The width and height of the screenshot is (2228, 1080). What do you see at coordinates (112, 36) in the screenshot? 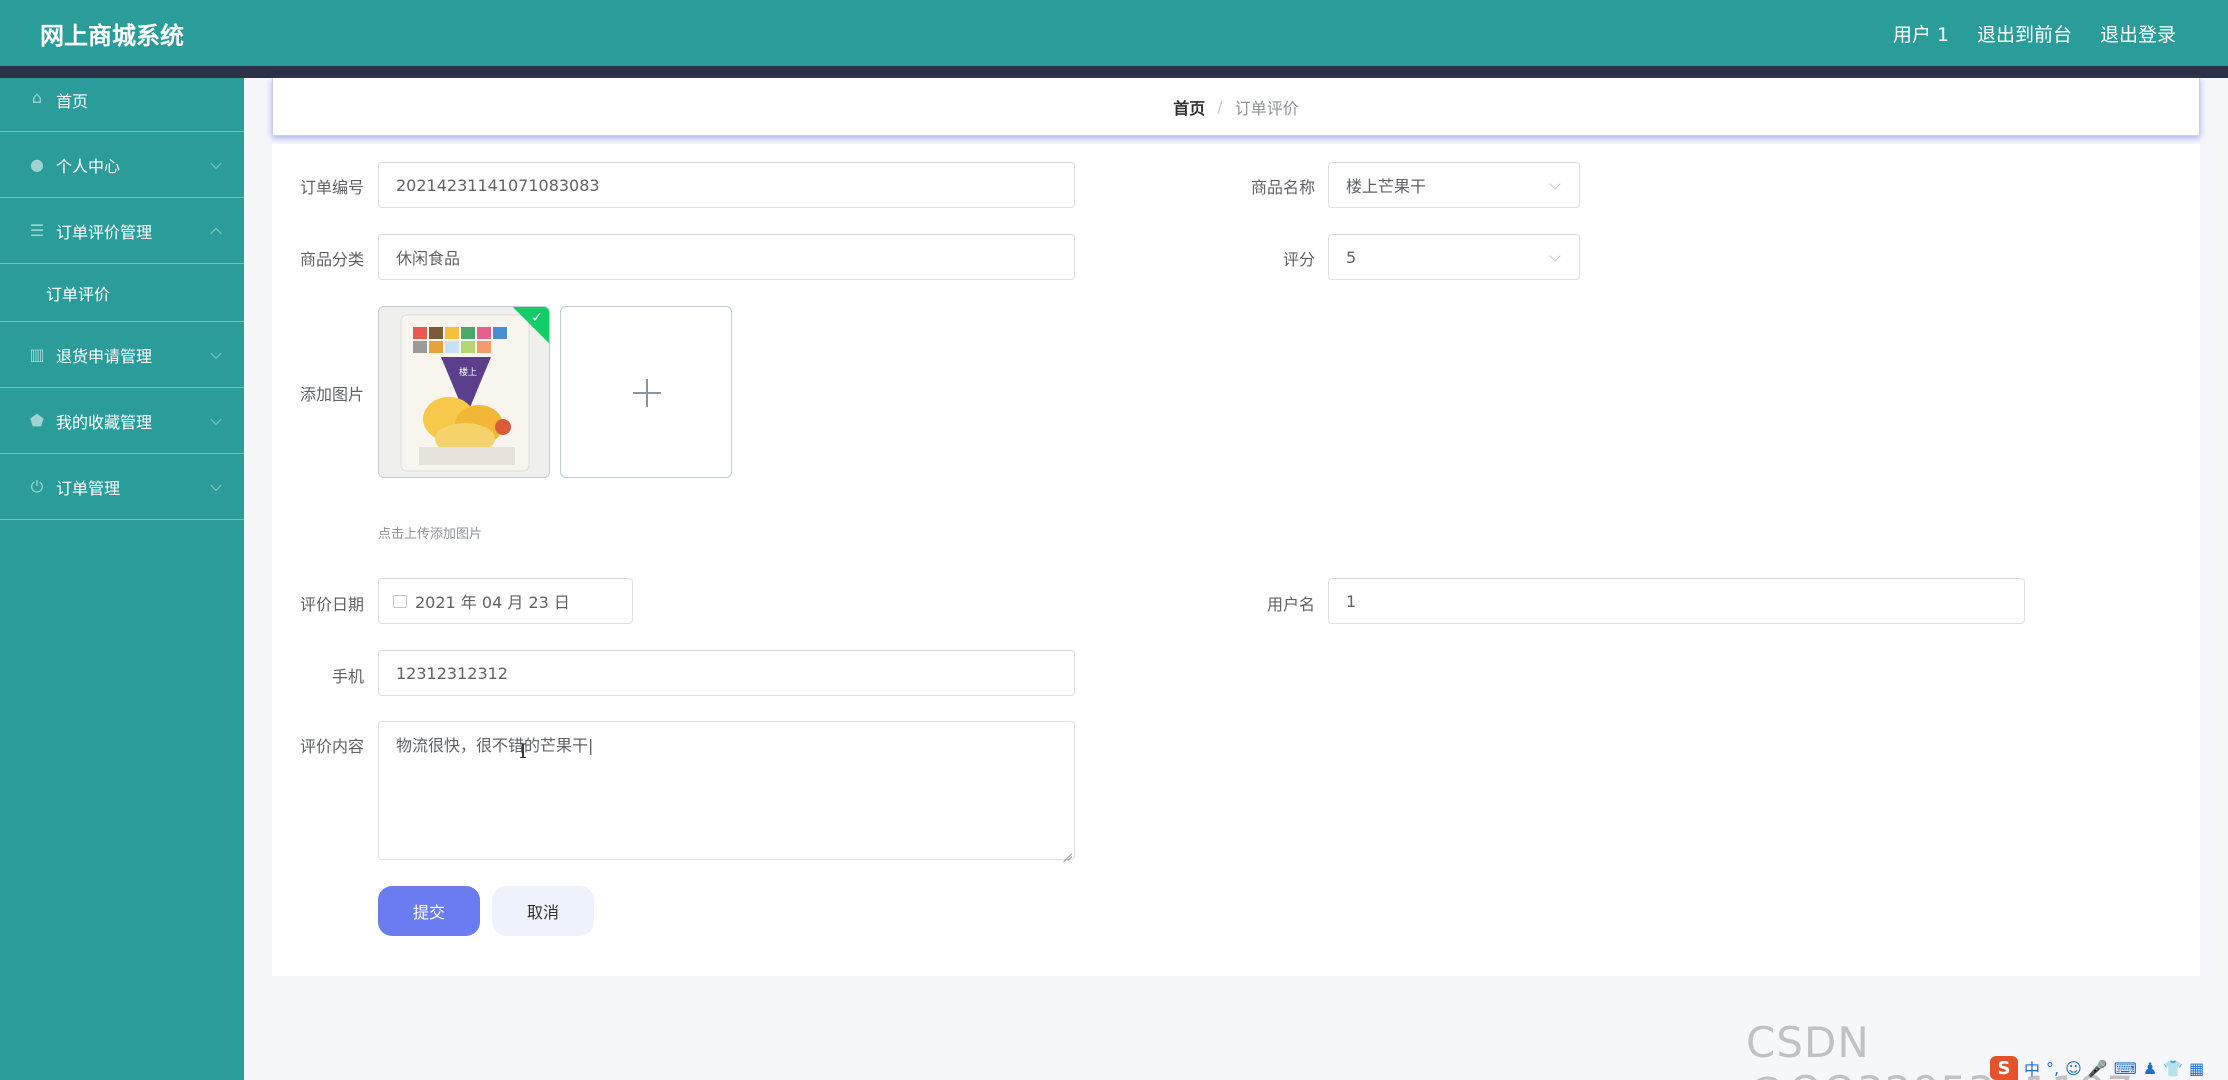
I see `app-title: 网上商城系统` at bounding box center [112, 36].